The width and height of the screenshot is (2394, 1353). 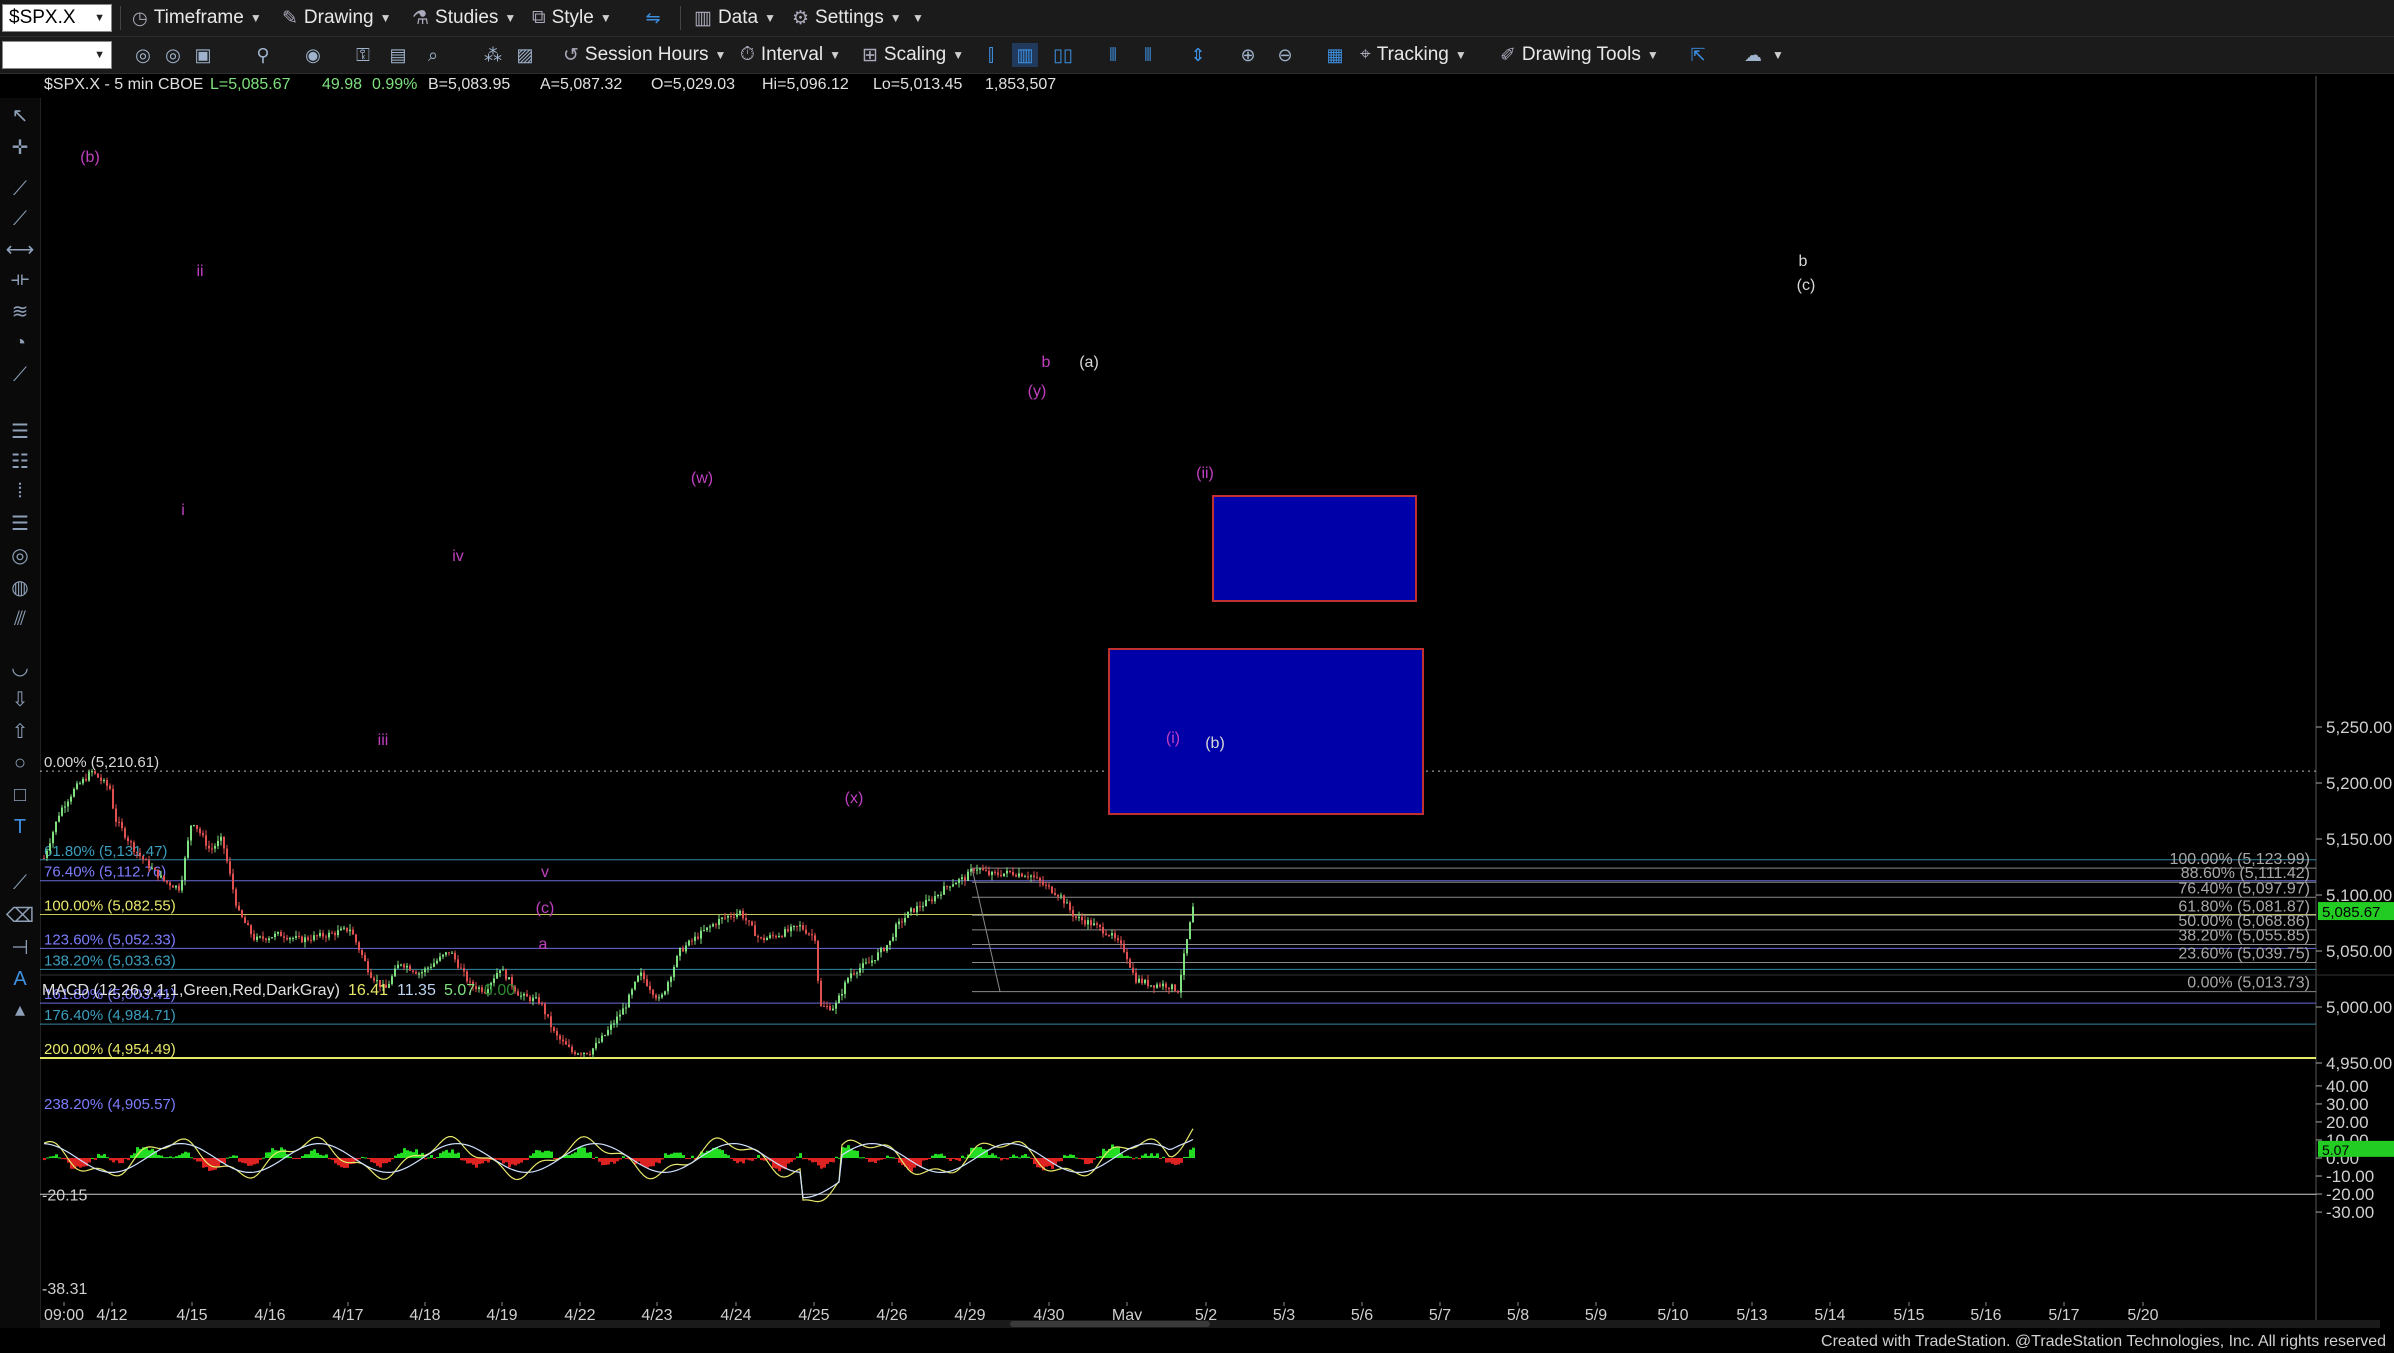 I want to click on horizontal-scrollbar, so click(x=1210, y=1324).